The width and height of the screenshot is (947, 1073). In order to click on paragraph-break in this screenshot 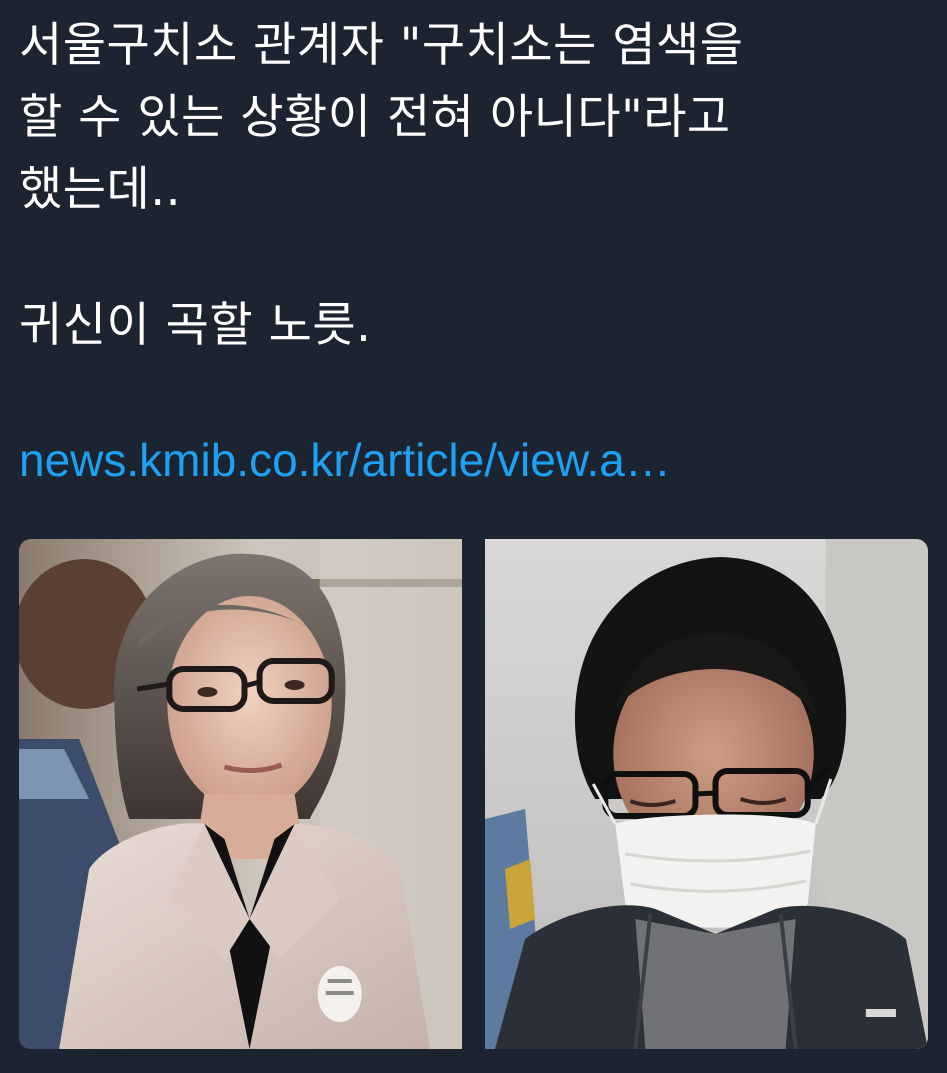, I will do `click(475, 258)`.